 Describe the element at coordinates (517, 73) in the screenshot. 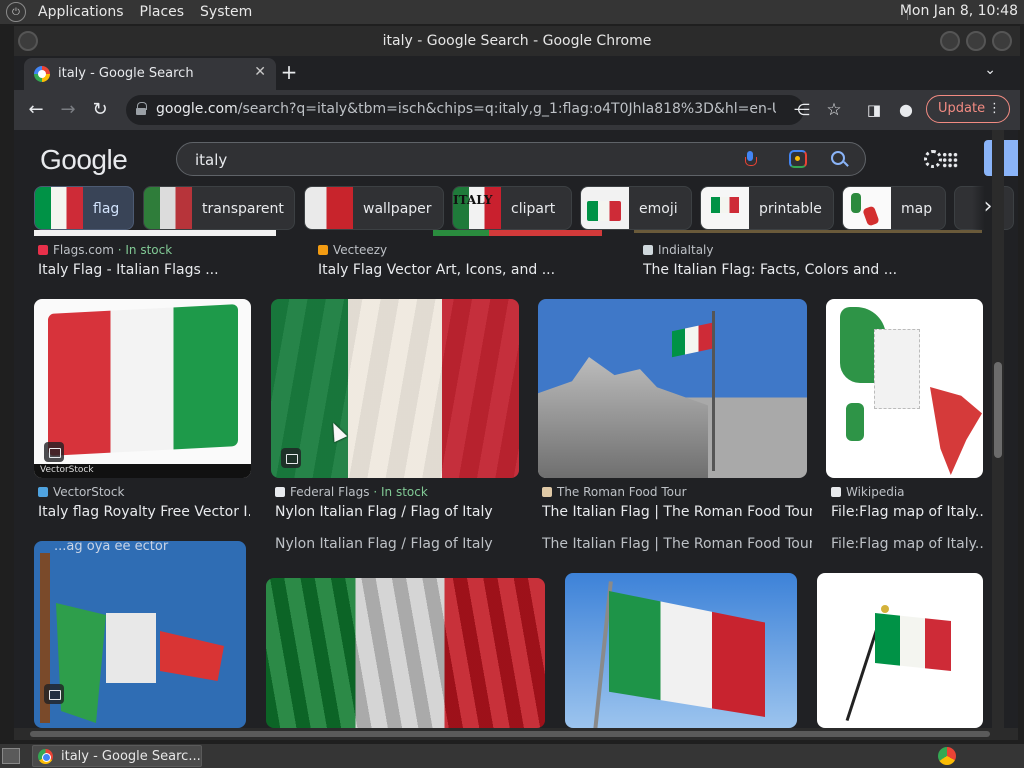

I see `tab-strip: italy - Google Search ✕ + ⌄` at that location.